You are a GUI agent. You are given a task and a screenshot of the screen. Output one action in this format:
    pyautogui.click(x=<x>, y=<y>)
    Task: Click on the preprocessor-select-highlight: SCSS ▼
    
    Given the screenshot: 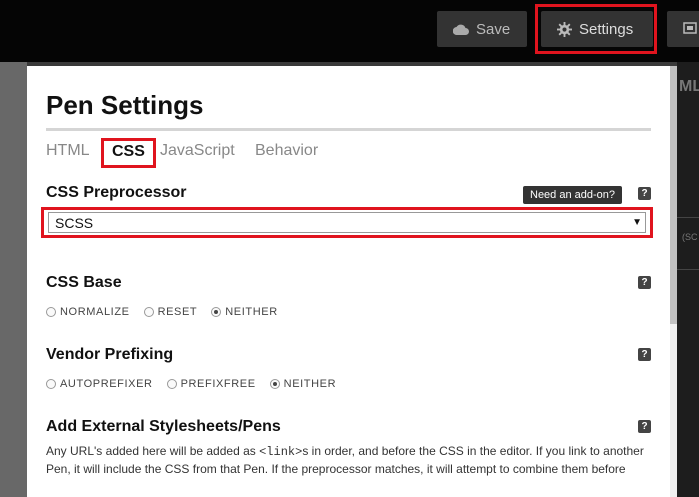 What is the action you would take?
    pyautogui.click(x=347, y=222)
    